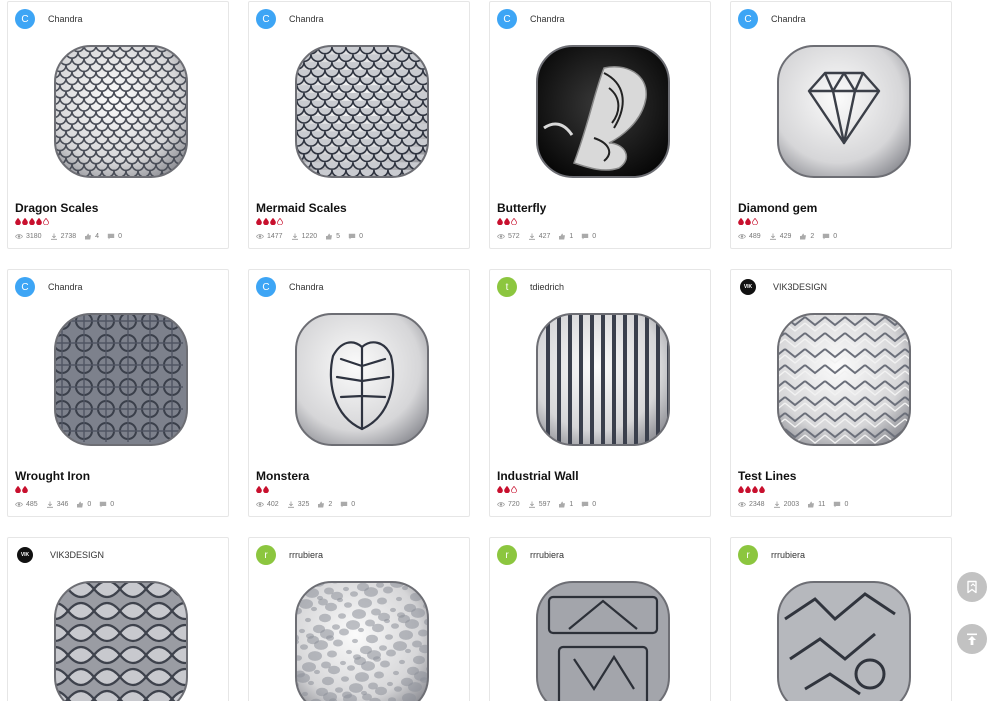 This screenshot has width=1000, height=701. What do you see at coordinates (507, 287) in the screenshot?
I see `avatar: t` at bounding box center [507, 287].